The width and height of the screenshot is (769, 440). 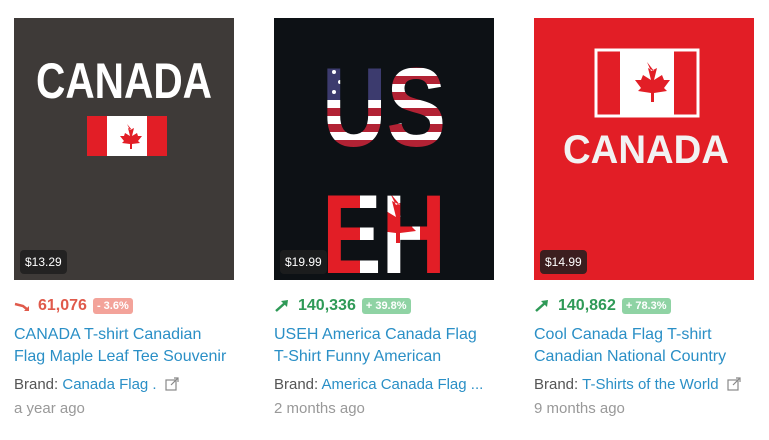 I want to click on listing-age: 9 months ago, so click(x=579, y=408).